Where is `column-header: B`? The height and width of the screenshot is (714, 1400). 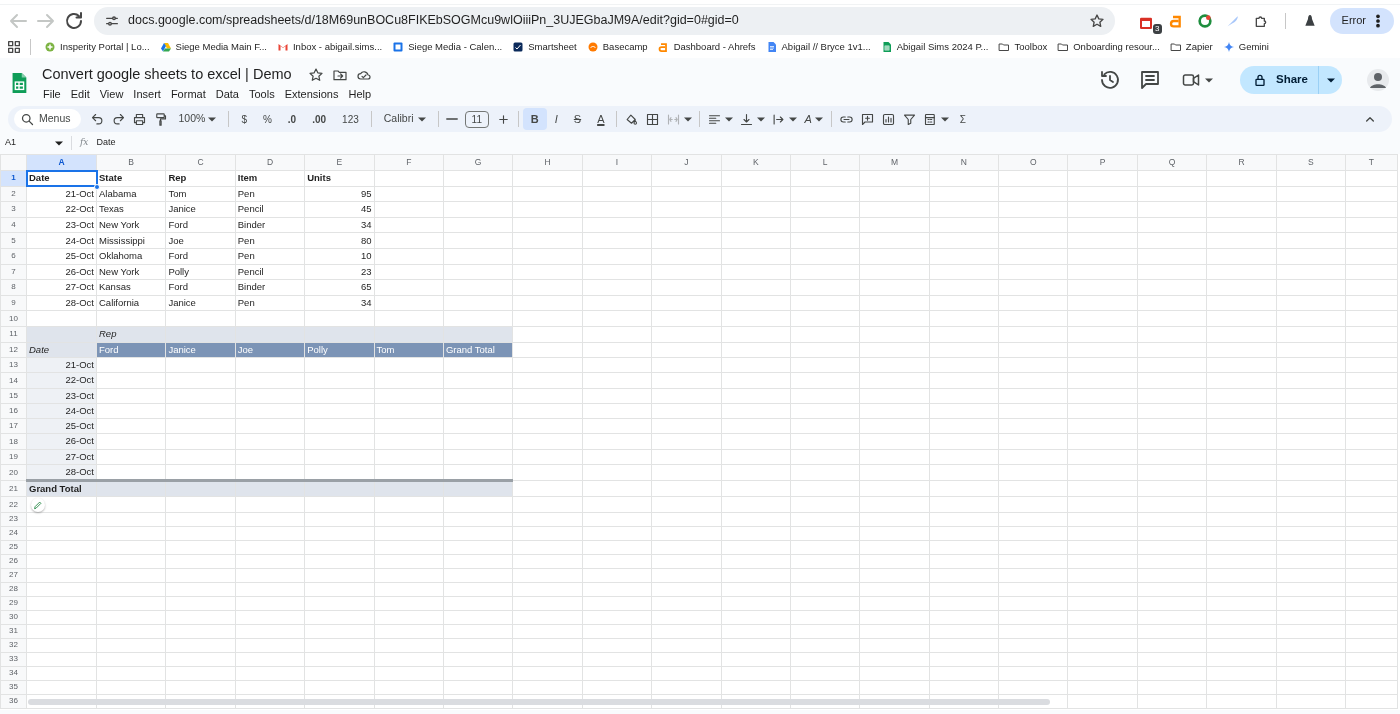
column-header: B is located at coordinates (131, 162).